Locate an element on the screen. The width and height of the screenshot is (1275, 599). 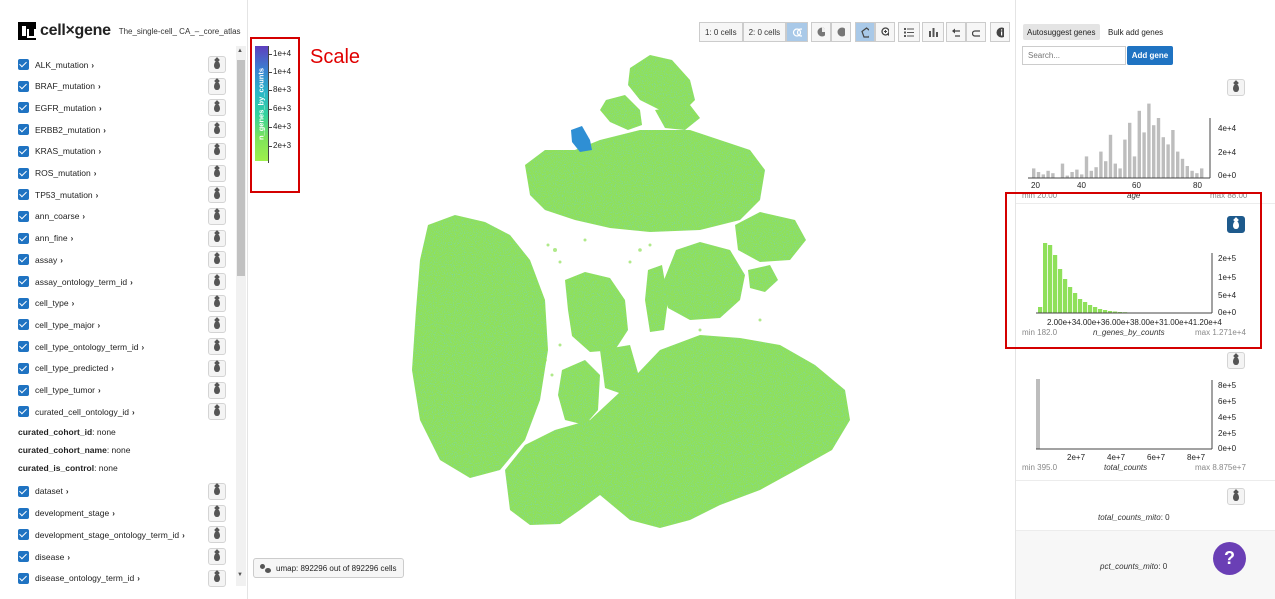
category-label: EGFR_mutation › is located at coordinates (68, 108).